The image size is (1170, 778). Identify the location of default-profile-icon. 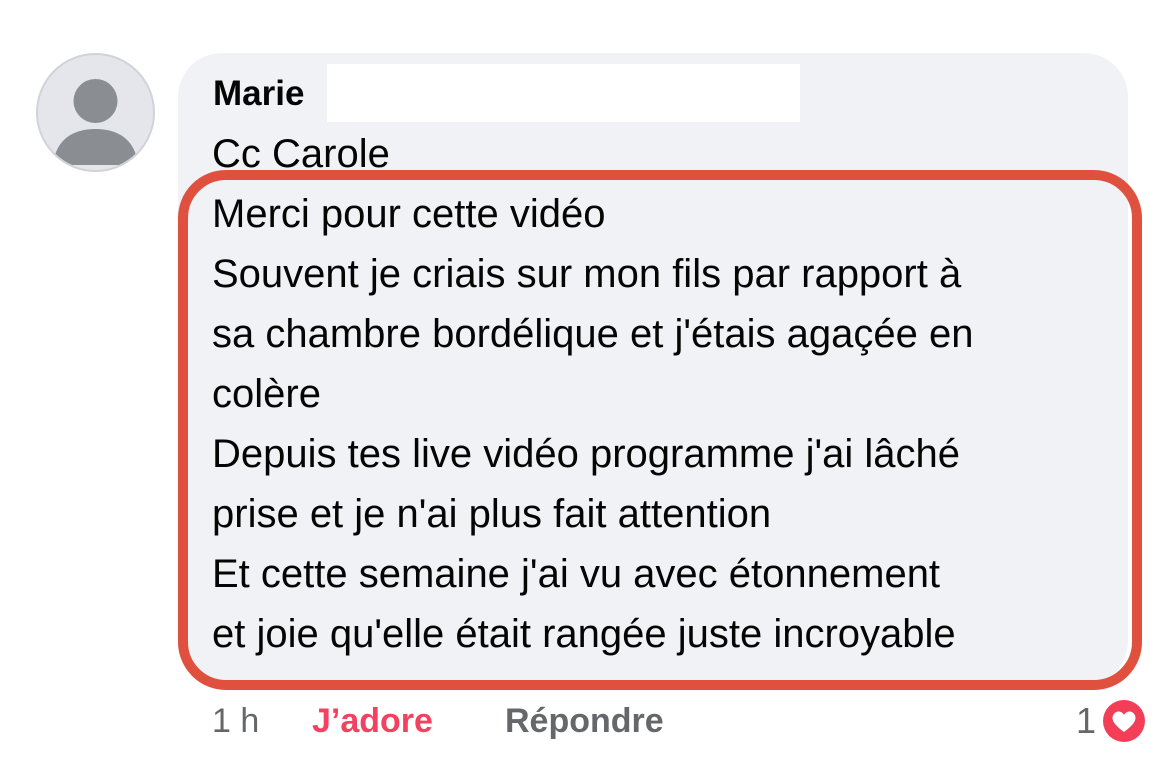
(95, 122).